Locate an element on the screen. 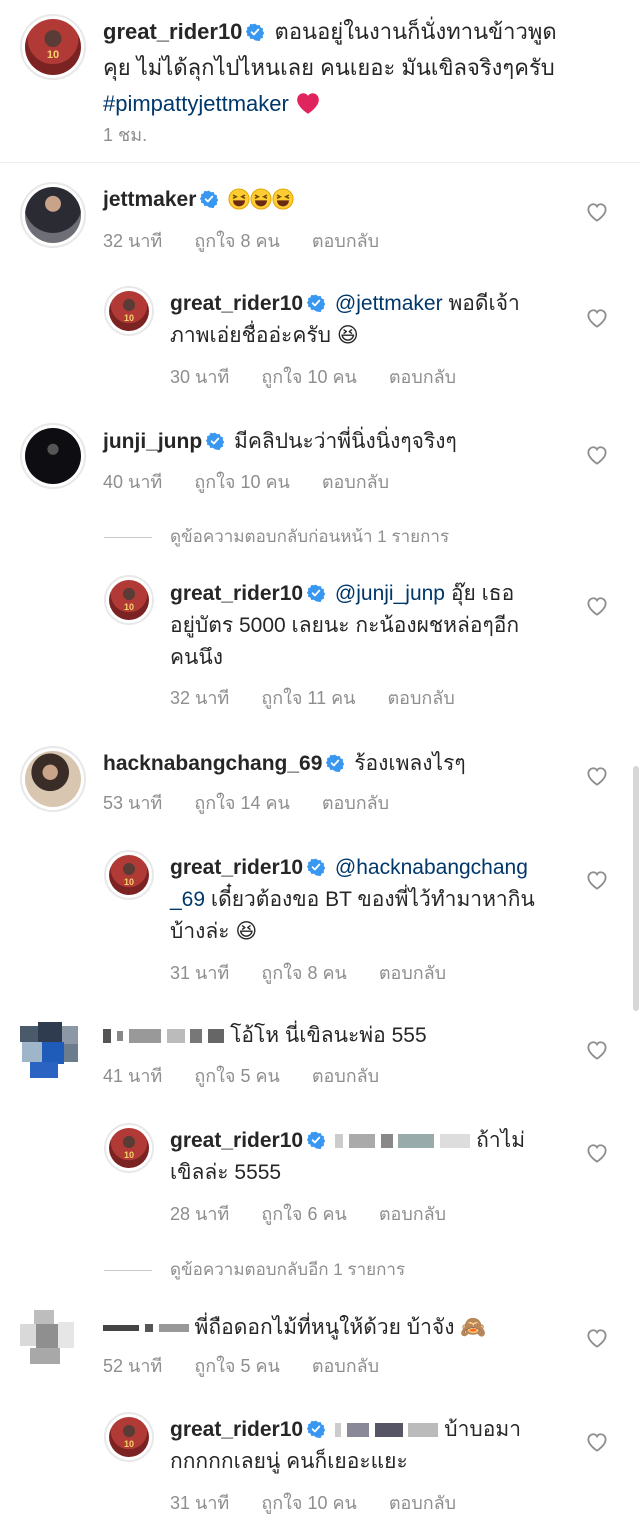 This screenshot has height=1518, width=640. mention-link: @jettmaker is located at coordinates (389, 303).